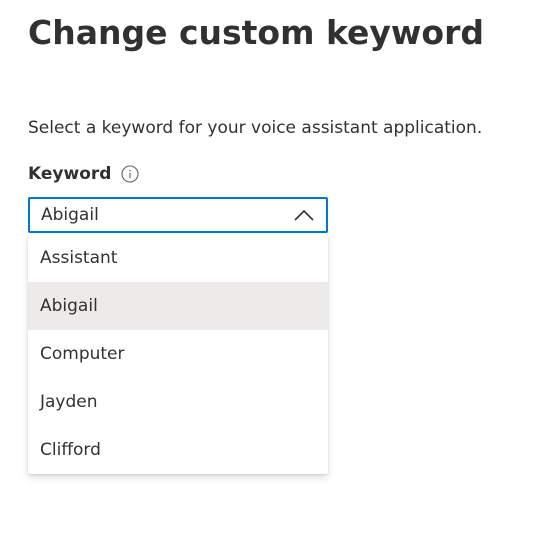 This screenshot has height=536, width=537. What do you see at coordinates (130, 174) in the screenshot?
I see `info-icon` at bounding box center [130, 174].